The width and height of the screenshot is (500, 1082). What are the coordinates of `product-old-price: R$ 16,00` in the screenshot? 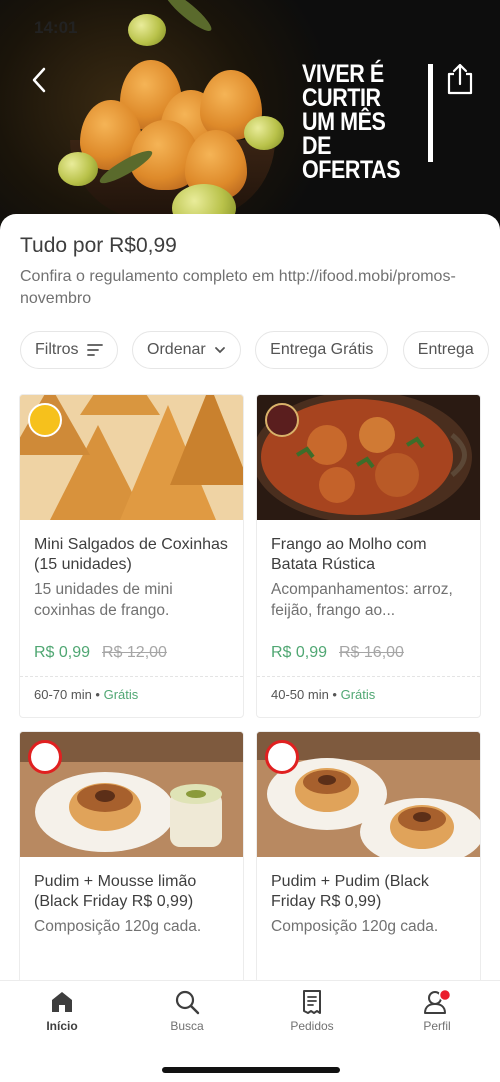 It's located at (371, 652).